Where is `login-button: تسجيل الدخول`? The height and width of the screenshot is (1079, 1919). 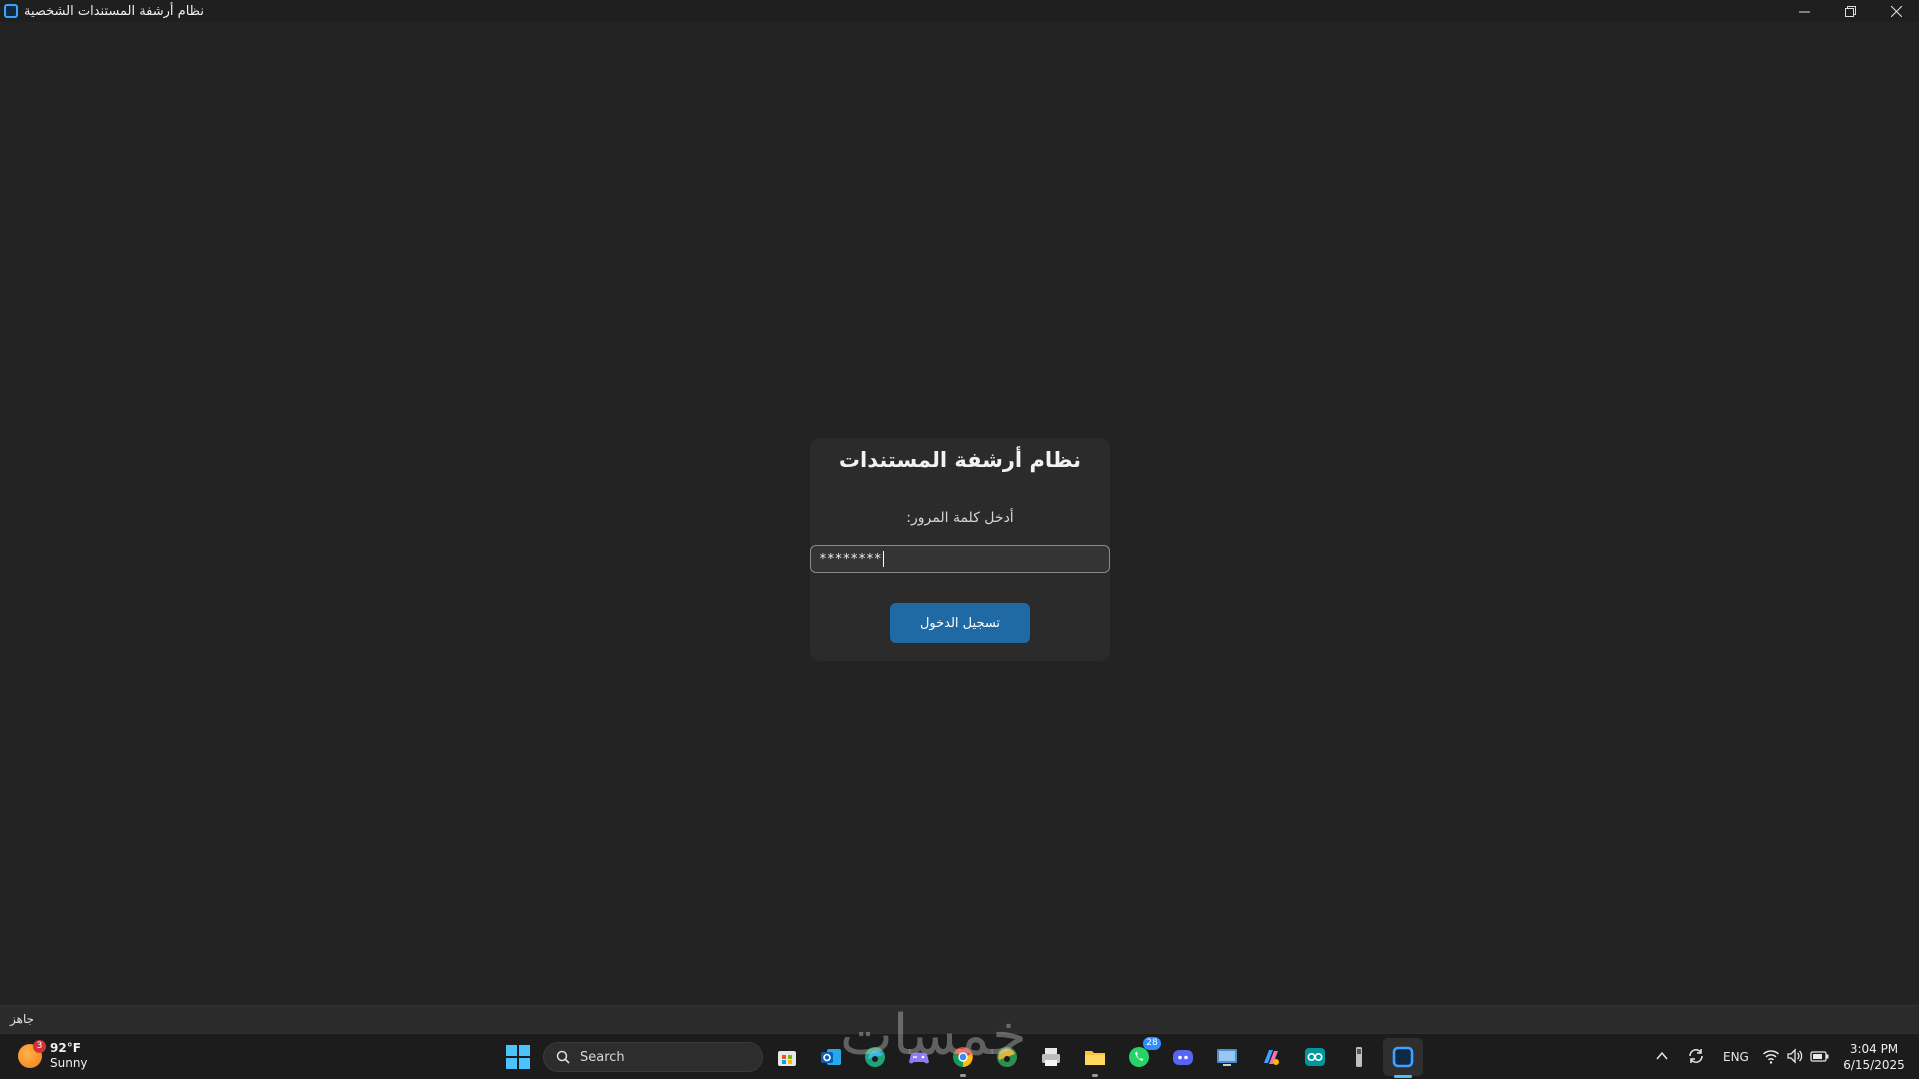 login-button: تسجيل الدخول is located at coordinates (960, 623).